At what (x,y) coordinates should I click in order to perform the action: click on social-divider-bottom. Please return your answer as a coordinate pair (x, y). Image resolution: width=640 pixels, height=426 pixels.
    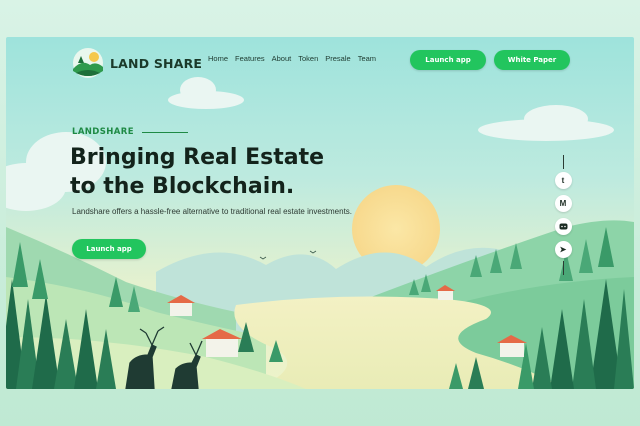
    Looking at the image, I should click on (563, 268).